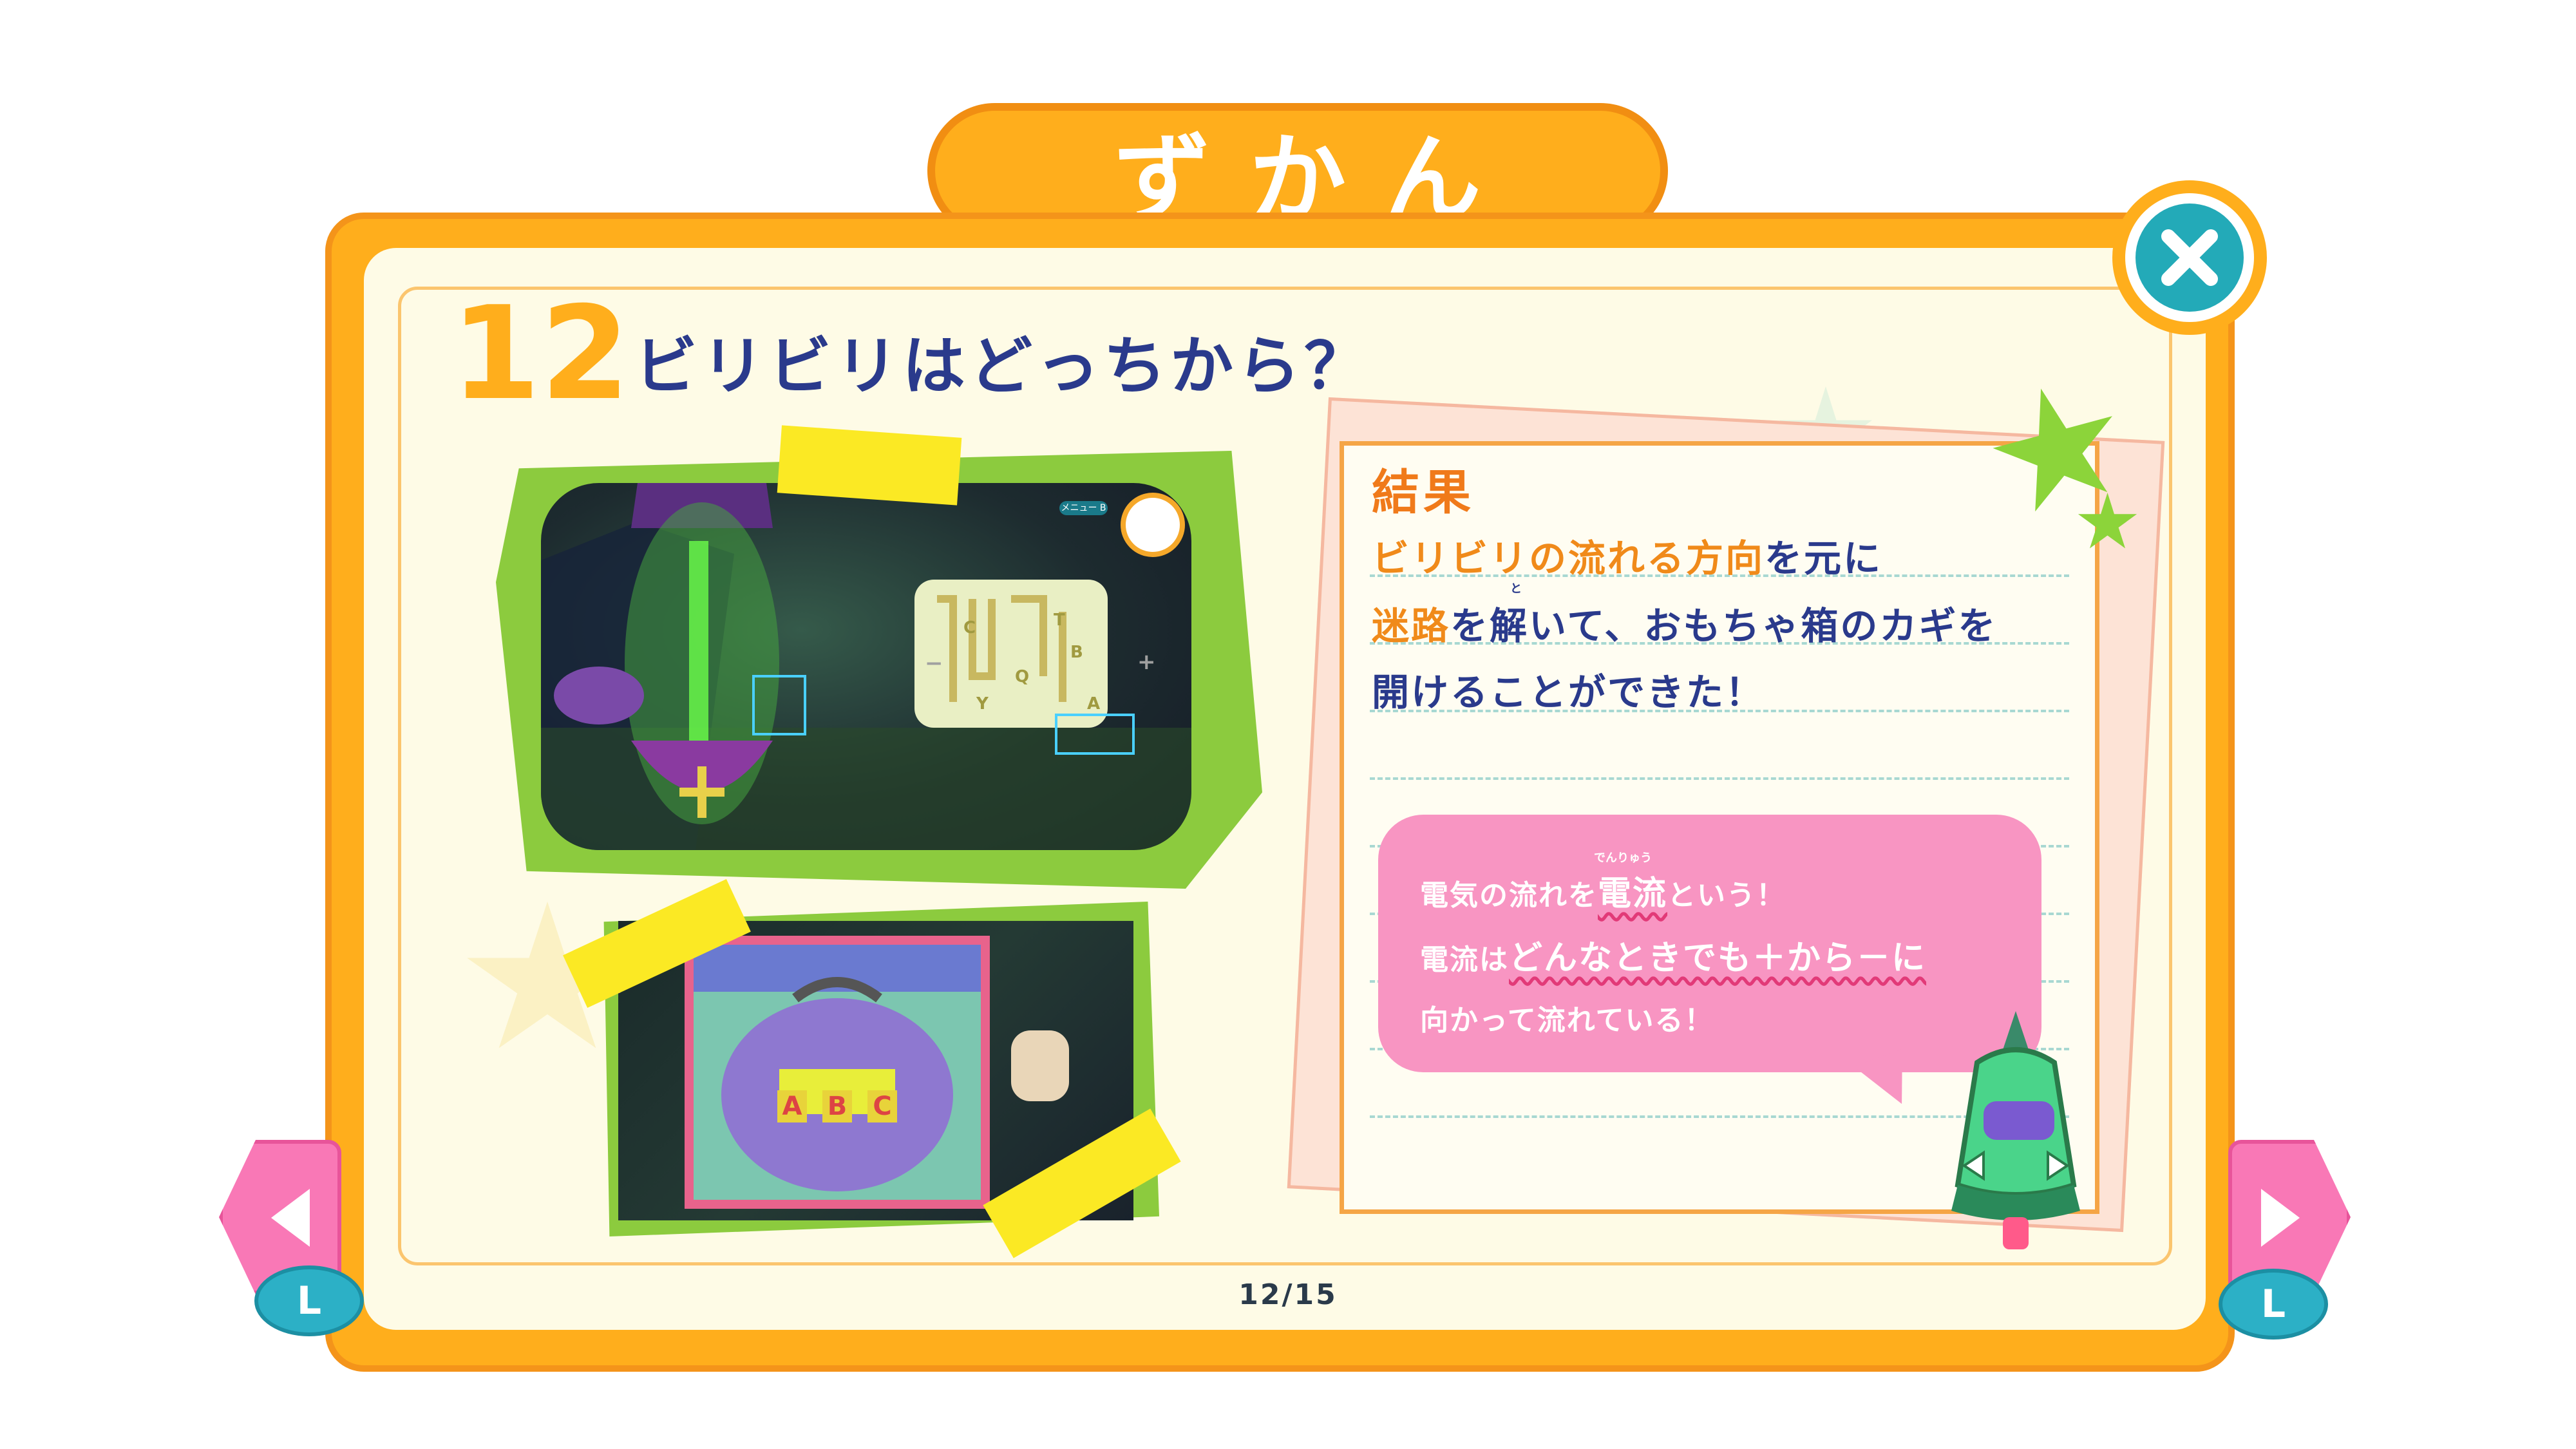  I want to click on result-text: を解いて、おもちゃ箱のカギを, so click(1724, 626).